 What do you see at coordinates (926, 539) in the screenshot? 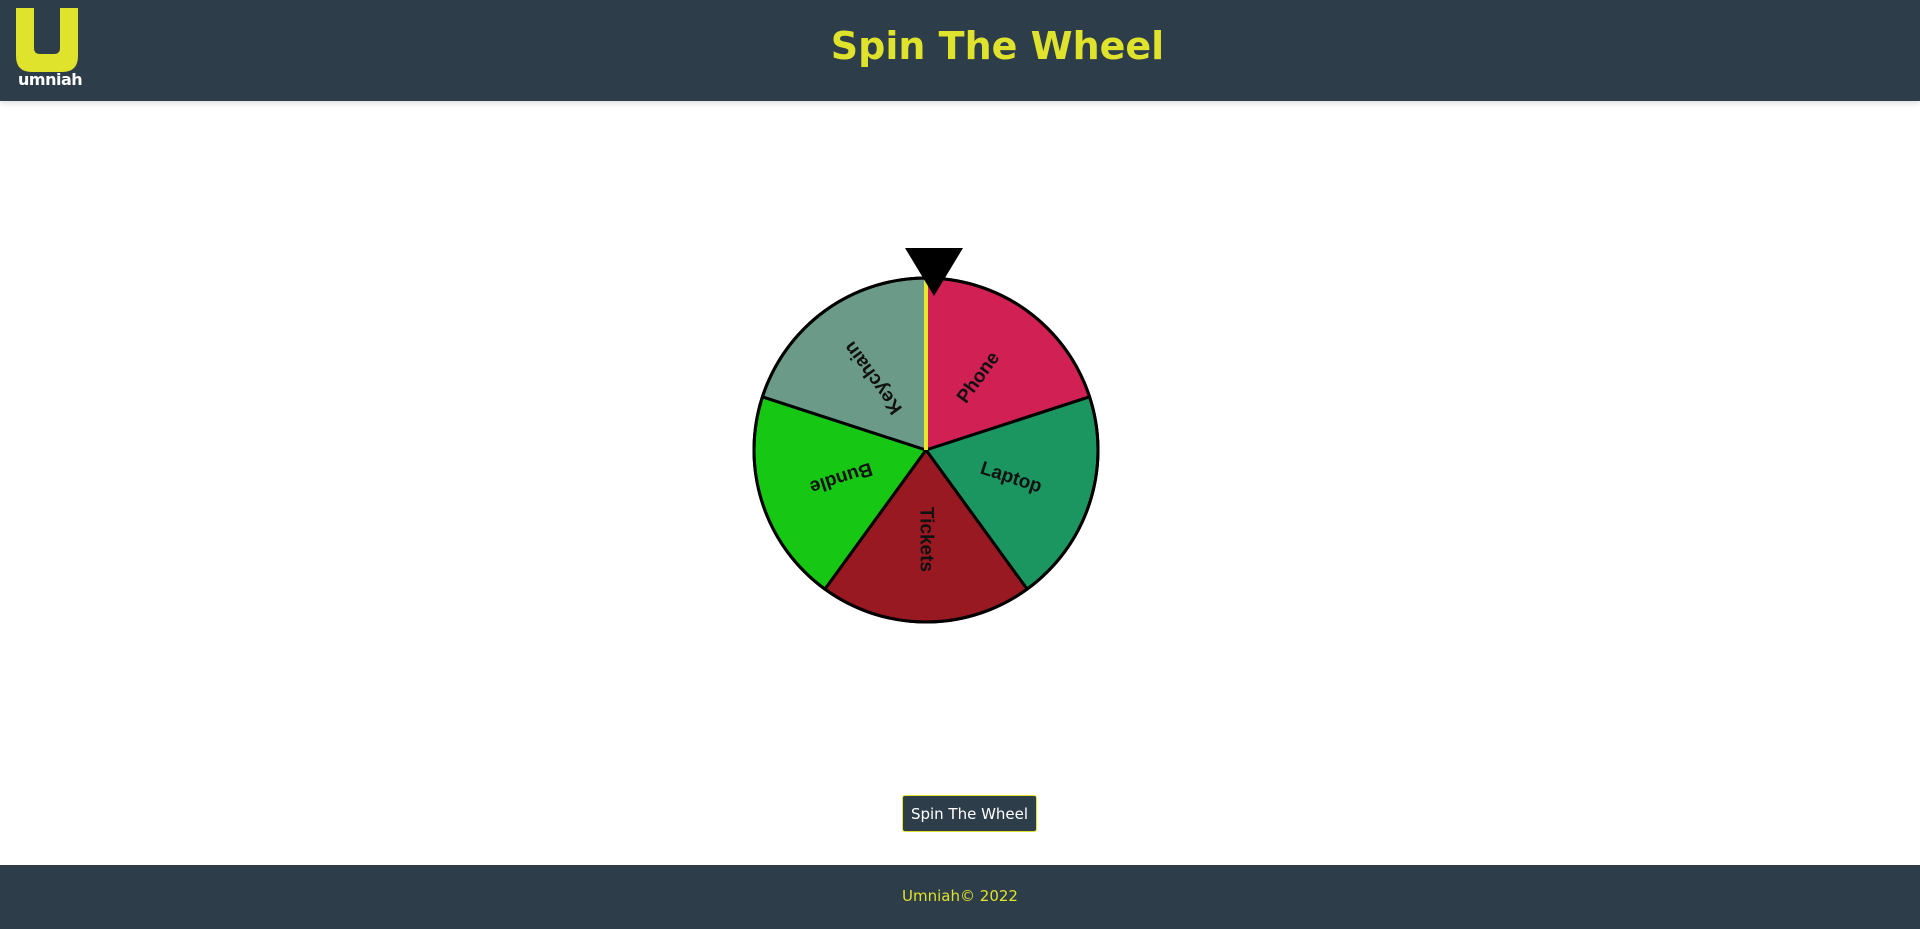
I see `wheel-label-tickets: Tickets` at bounding box center [926, 539].